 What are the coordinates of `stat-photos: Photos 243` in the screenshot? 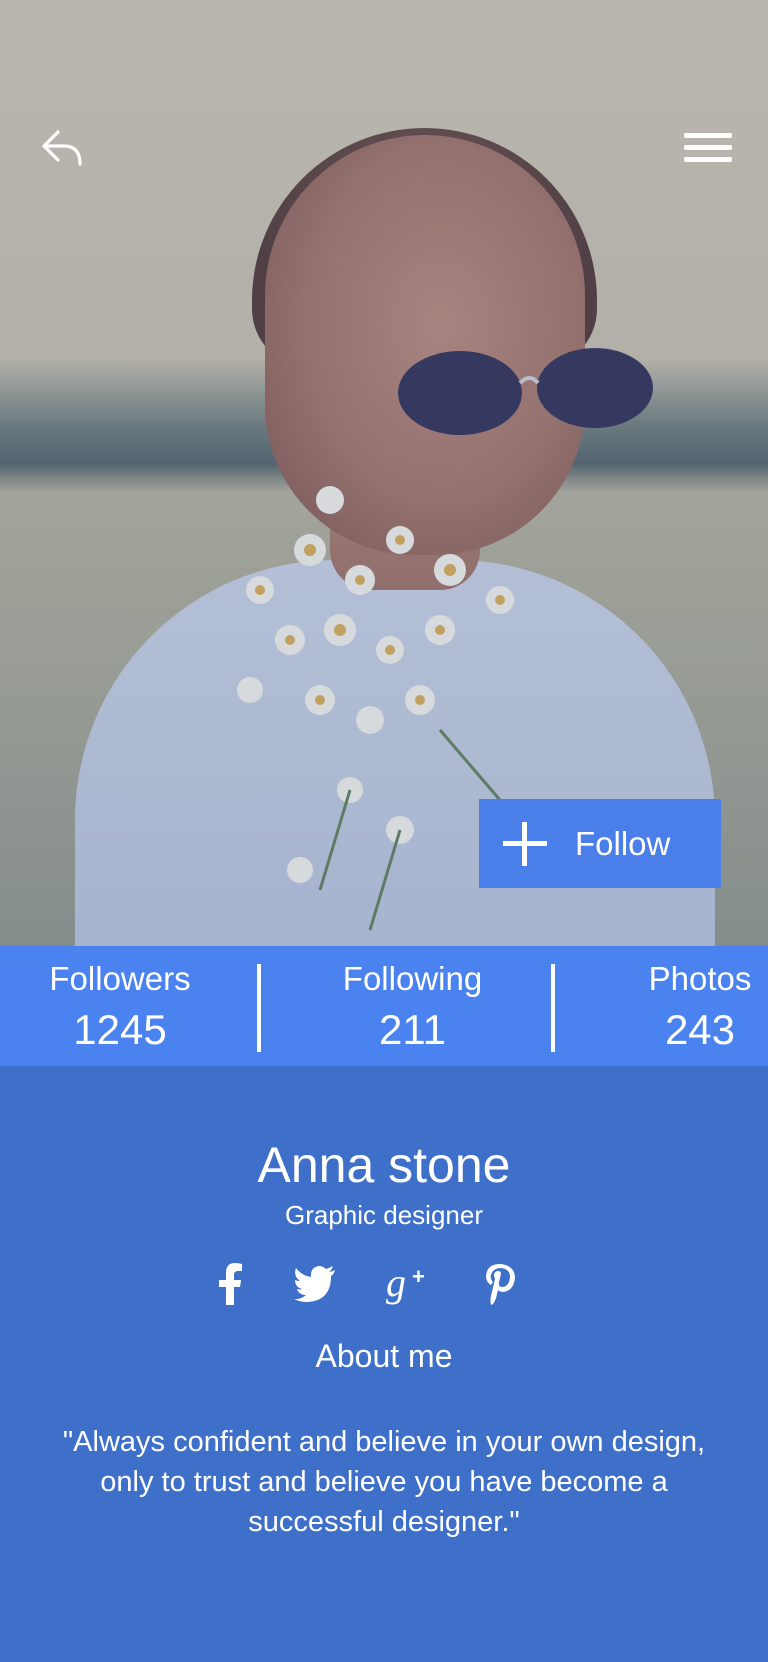 It's located at (700, 1006).